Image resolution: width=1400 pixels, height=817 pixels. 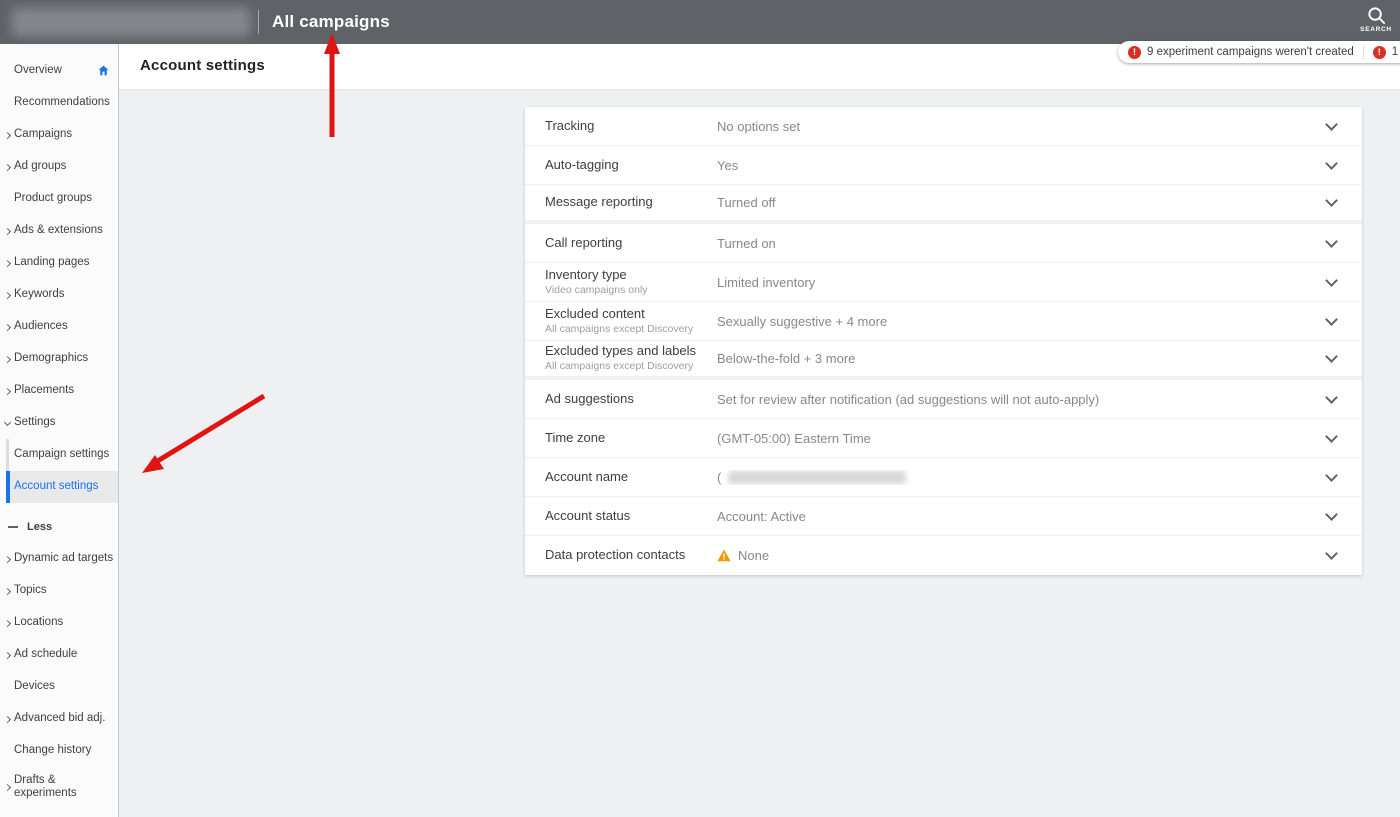 What do you see at coordinates (943, 126) in the screenshot?
I see `settings-row-tracking: Tracking No options set` at bounding box center [943, 126].